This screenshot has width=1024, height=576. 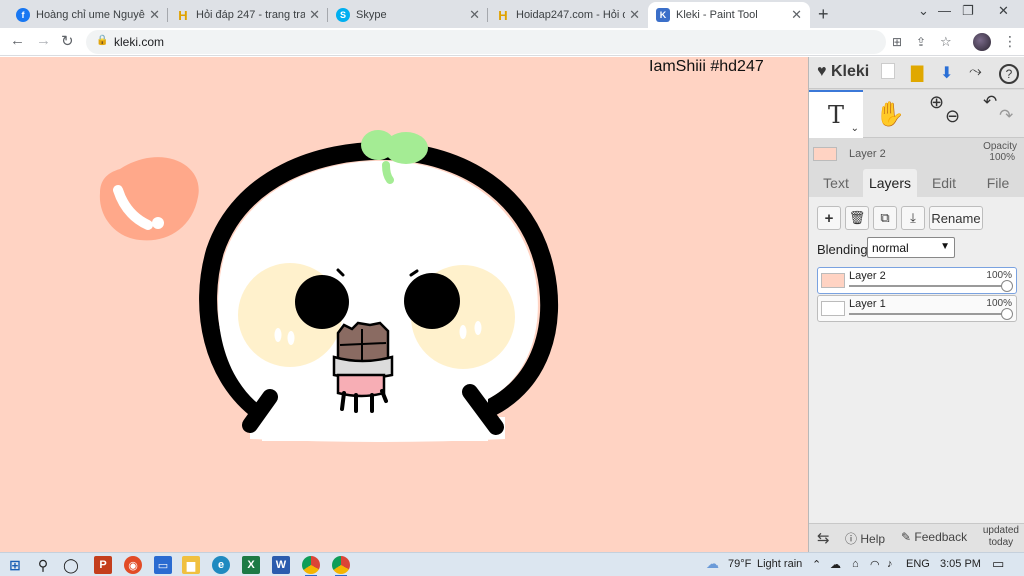 I want to click on tab-title: Hoàng chỉ ume Nguyễn H, so click(x=90, y=15).